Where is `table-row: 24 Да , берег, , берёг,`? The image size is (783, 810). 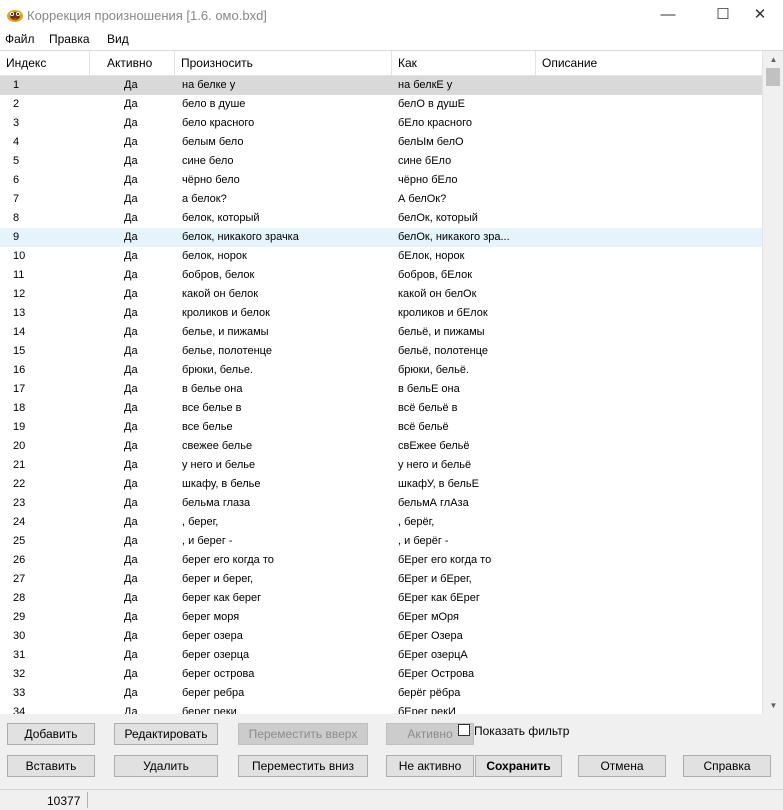 table-row: 24 Да , берег, , берёг, is located at coordinates (381, 522).